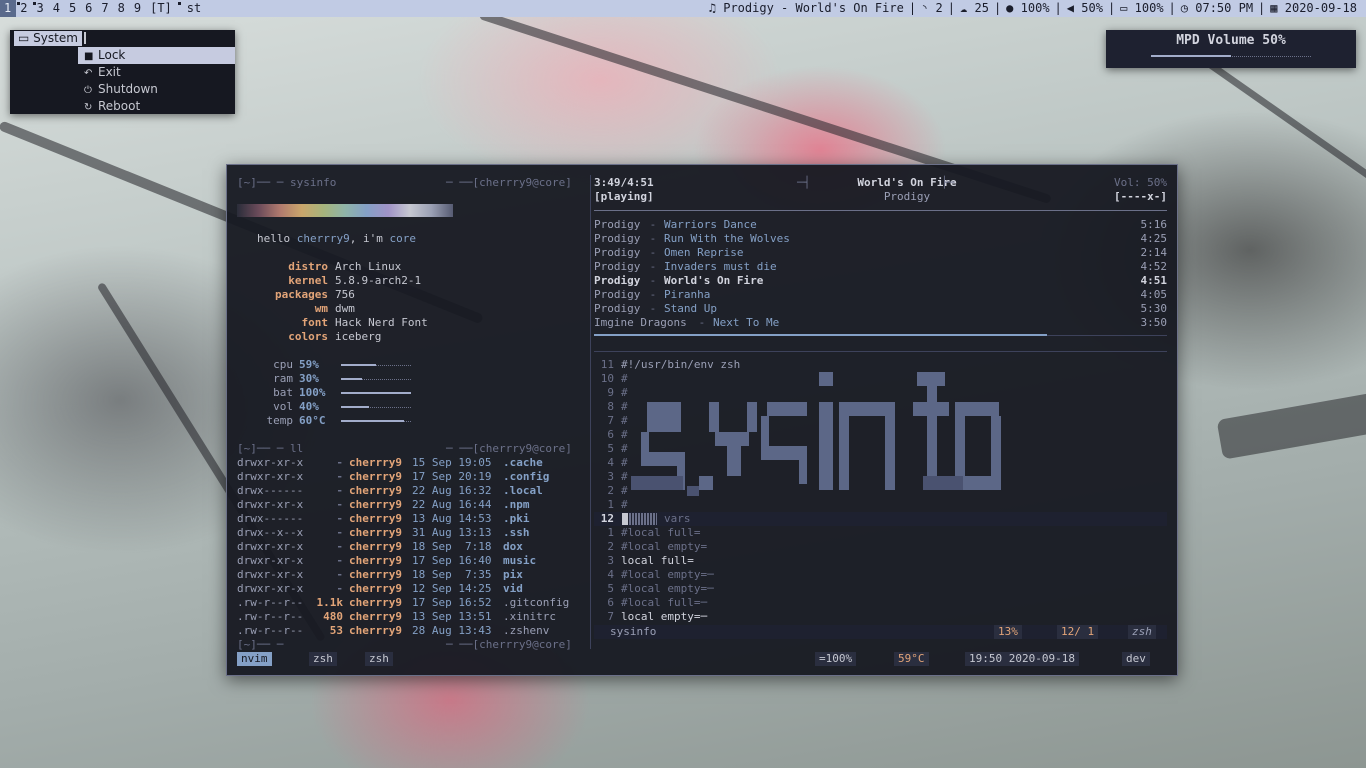 The height and width of the screenshot is (768, 1366). Describe the element at coordinates (452, 616) in the screenshot. I see `file-date: 13 Sep 13:51` at that location.